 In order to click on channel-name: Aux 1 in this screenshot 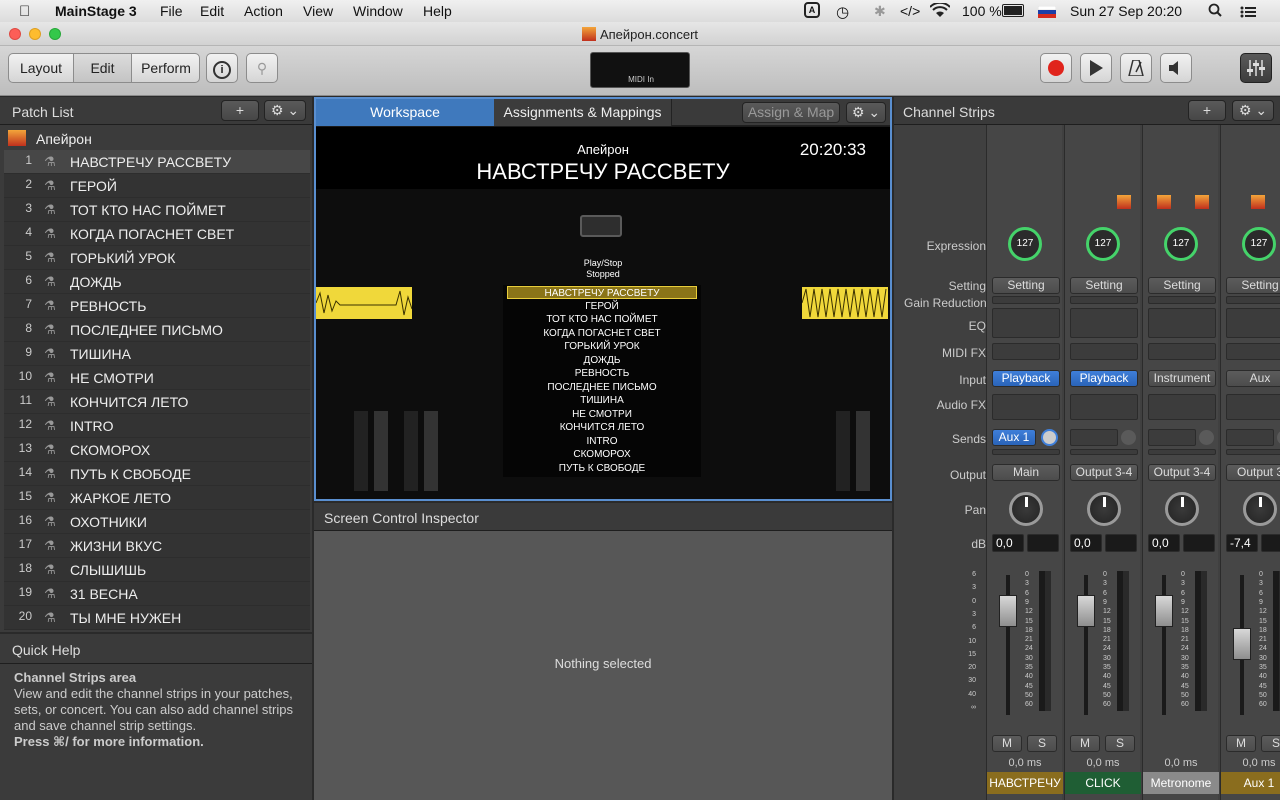, I will do `click(1250, 783)`.